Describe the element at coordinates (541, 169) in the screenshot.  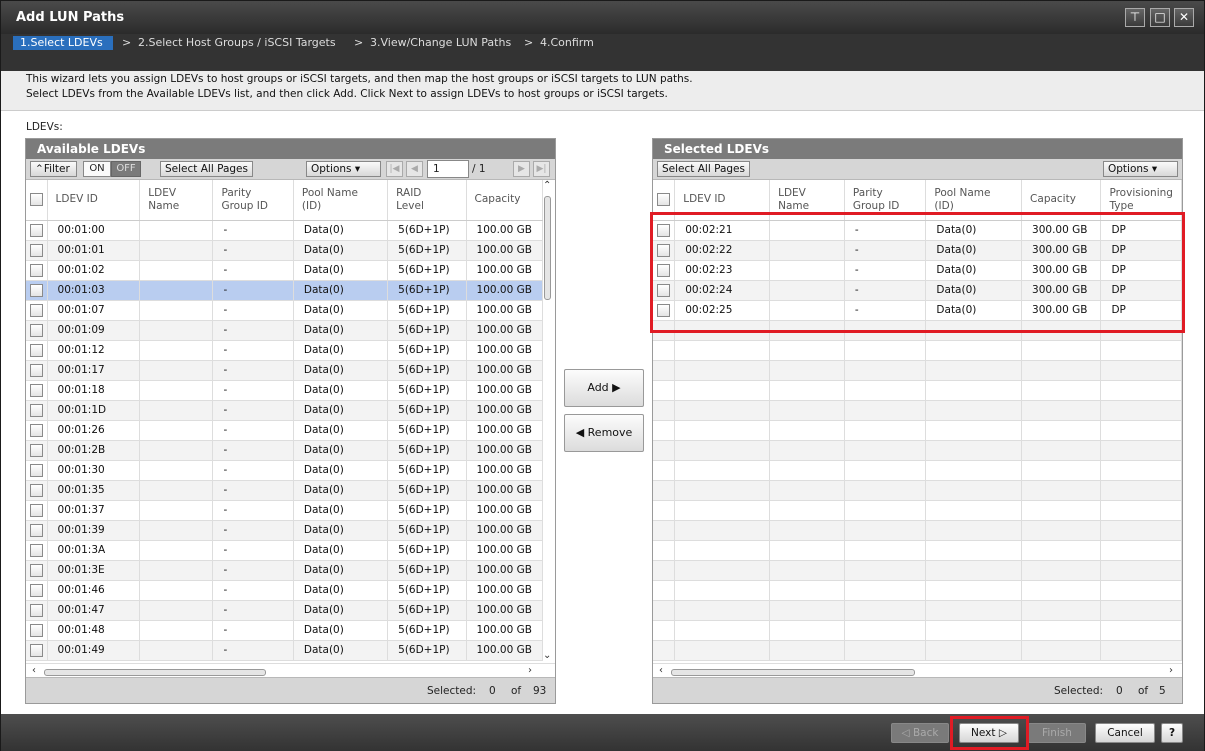
I see `last-page-icon: ▶|` at that location.